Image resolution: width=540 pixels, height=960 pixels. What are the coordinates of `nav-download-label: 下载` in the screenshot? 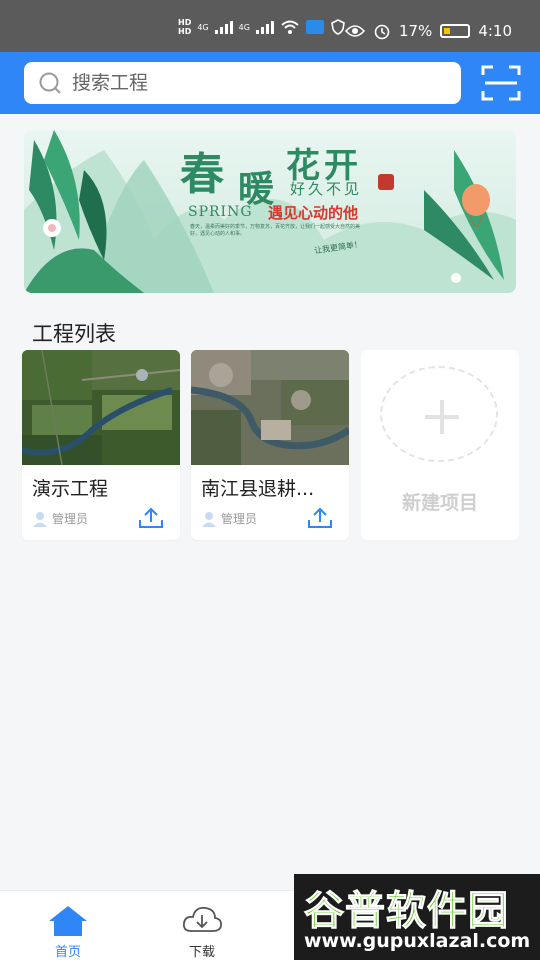 It's located at (201, 952).